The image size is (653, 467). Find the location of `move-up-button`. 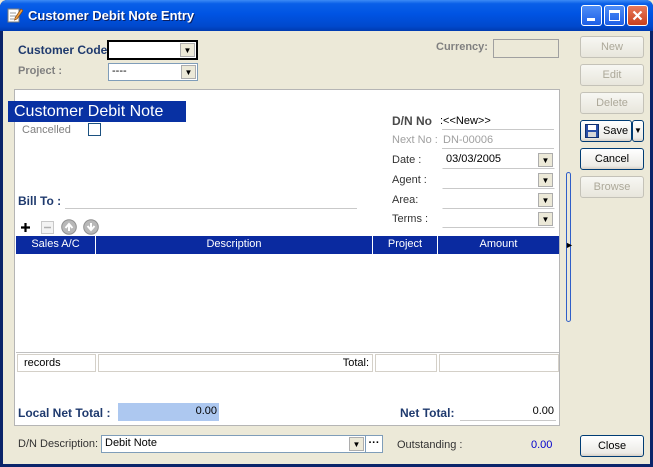

move-up-button is located at coordinates (69, 227).